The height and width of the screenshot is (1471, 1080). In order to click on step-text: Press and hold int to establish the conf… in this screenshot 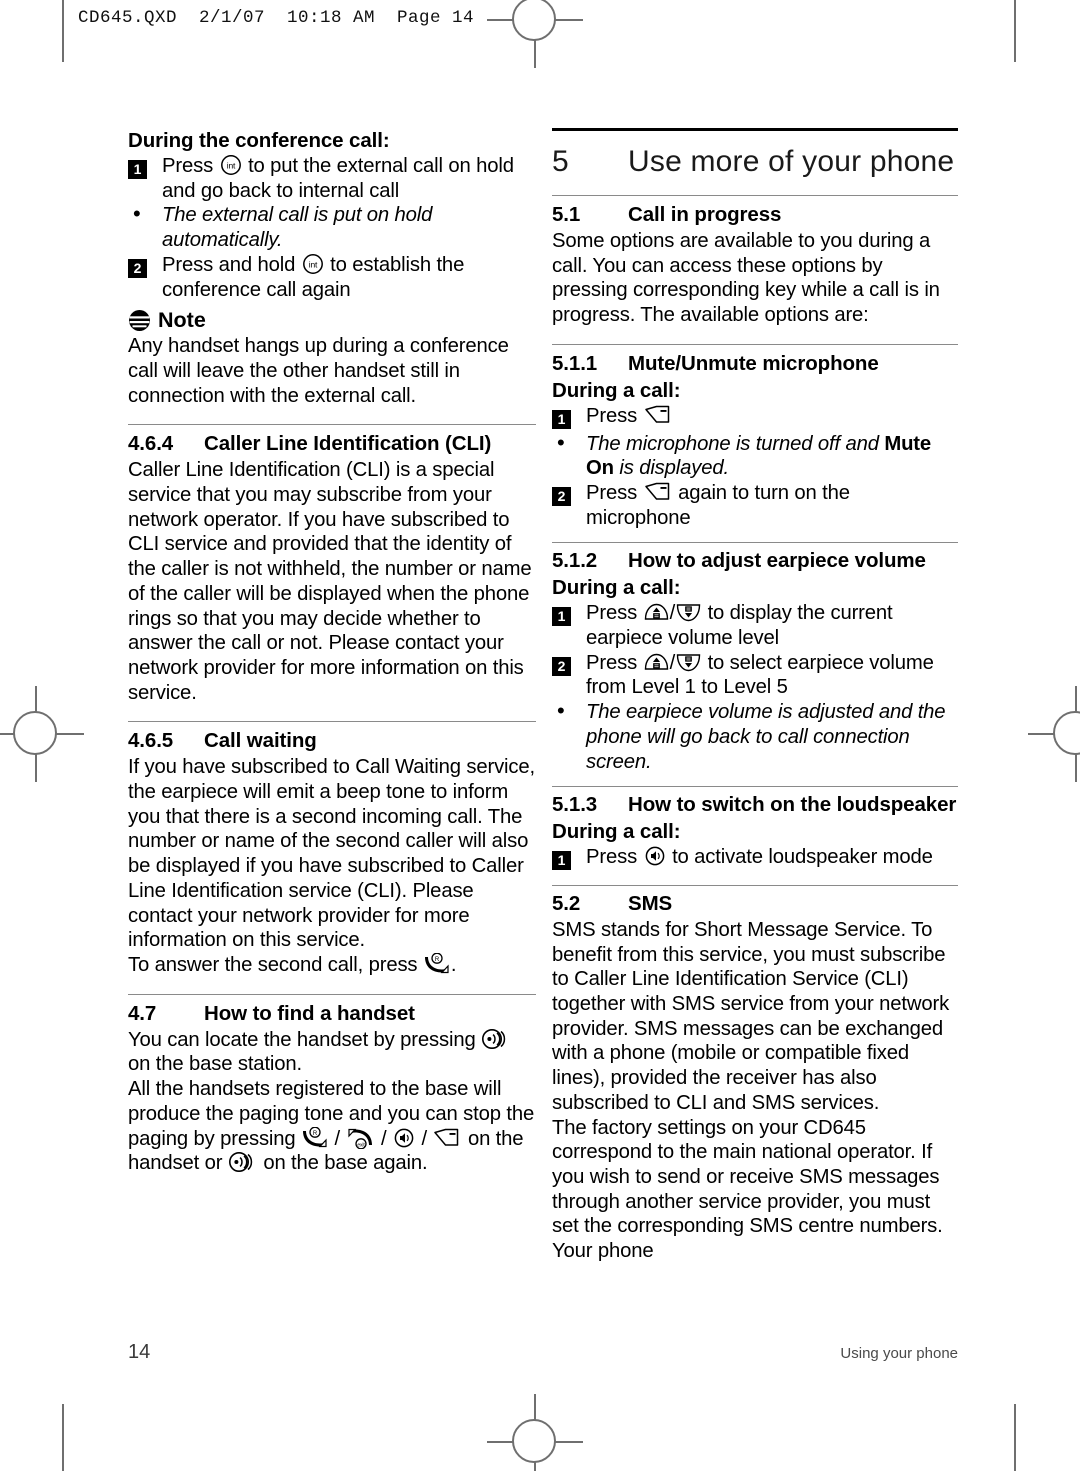, I will do `click(313, 277)`.